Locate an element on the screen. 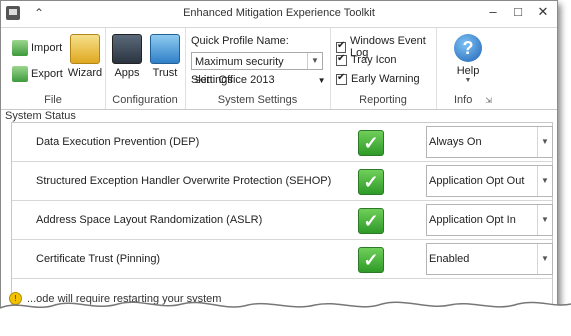 This screenshot has height=336, width=571. wizard-label: Wizard is located at coordinates (85, 73).